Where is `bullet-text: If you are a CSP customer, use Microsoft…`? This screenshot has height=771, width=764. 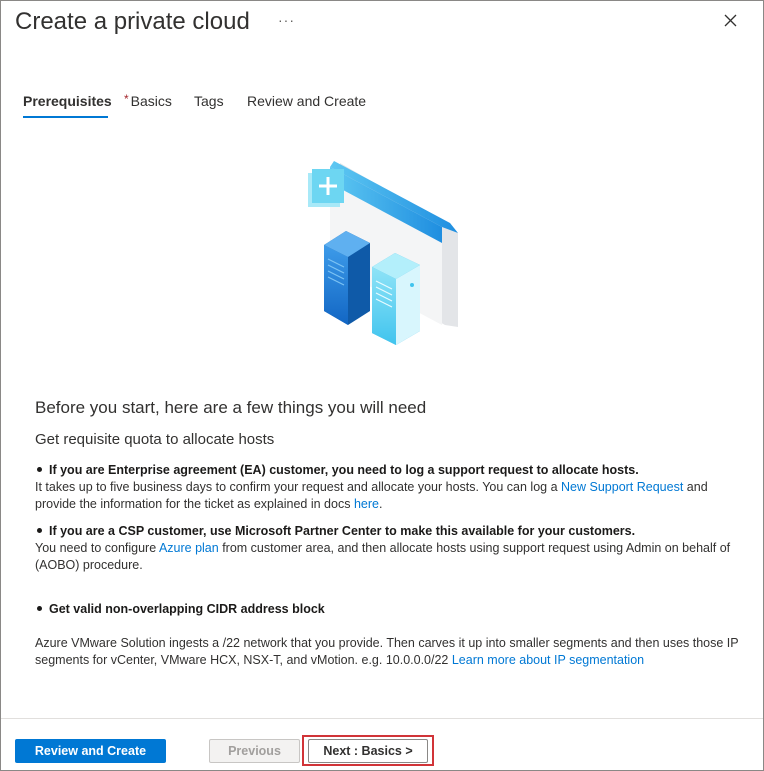
bullet-text: If you are a CSP customer, use Microsoft… is located at coordinates (342, 531).